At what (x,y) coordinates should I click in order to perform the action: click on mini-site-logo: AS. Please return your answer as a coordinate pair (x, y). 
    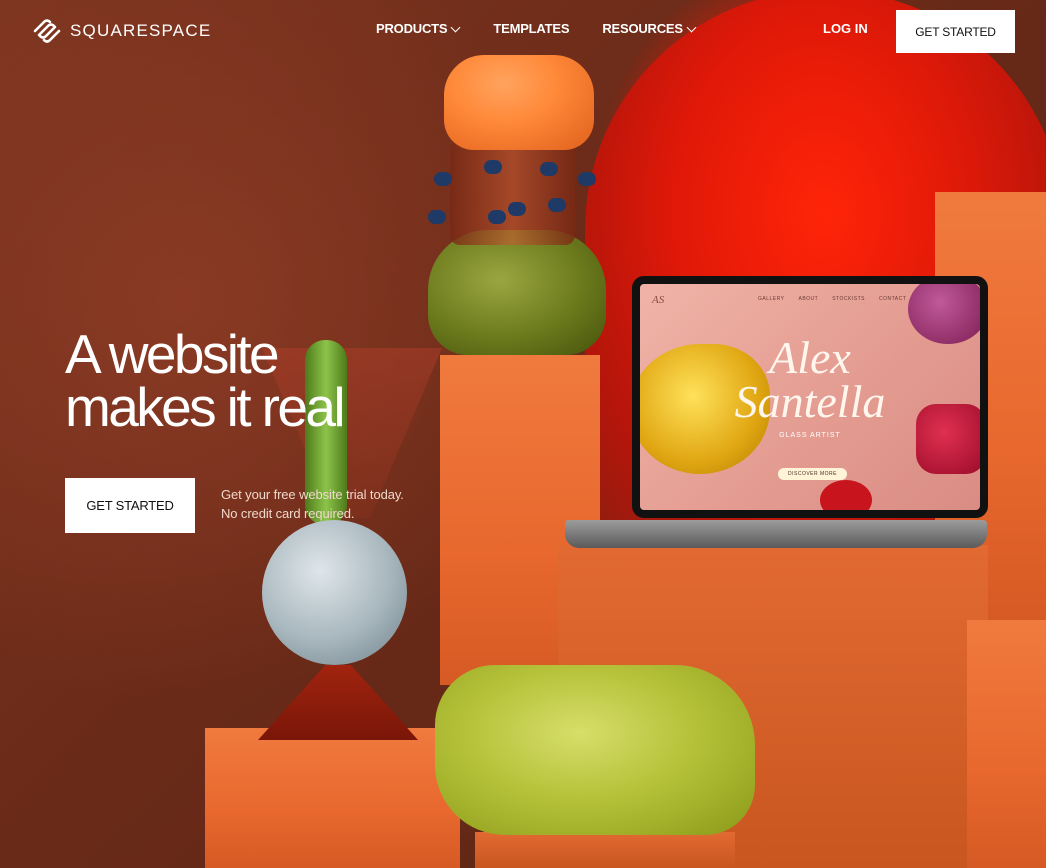
    Looking at the image, I should click on (658, 300).